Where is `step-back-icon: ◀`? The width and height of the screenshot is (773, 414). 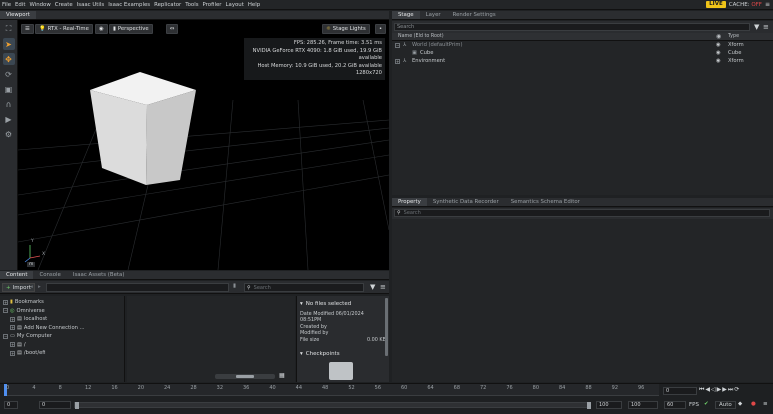
step-back-icon: ◀ is located at coordinates (707, 390).